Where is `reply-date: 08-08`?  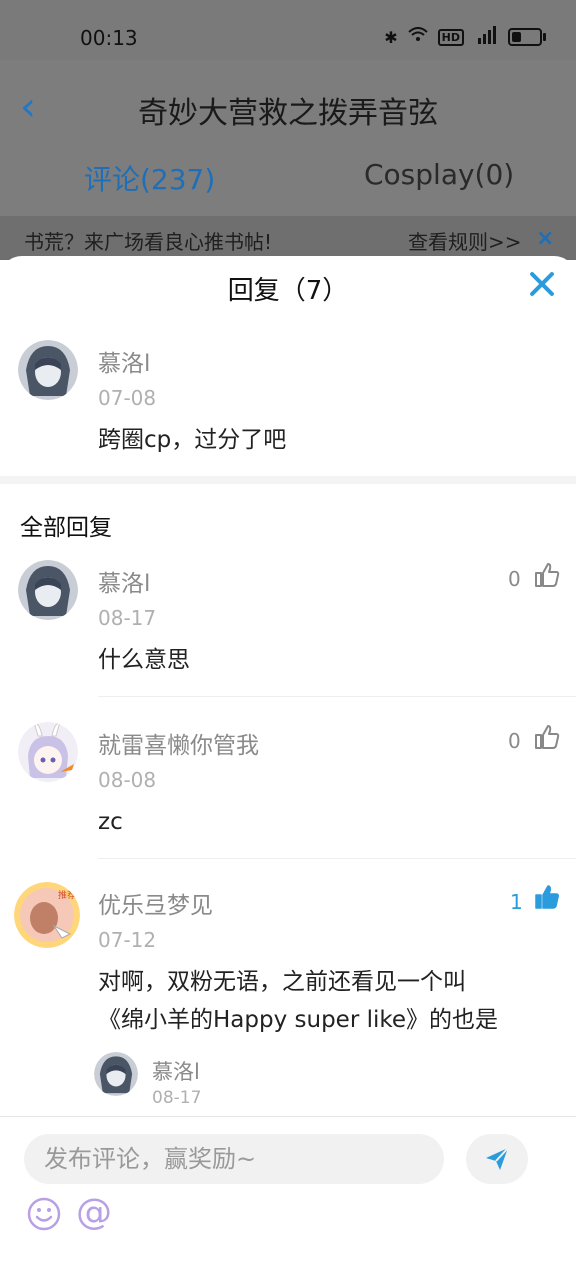
reply-date: 08-08 is located at coordinates (127, 780).